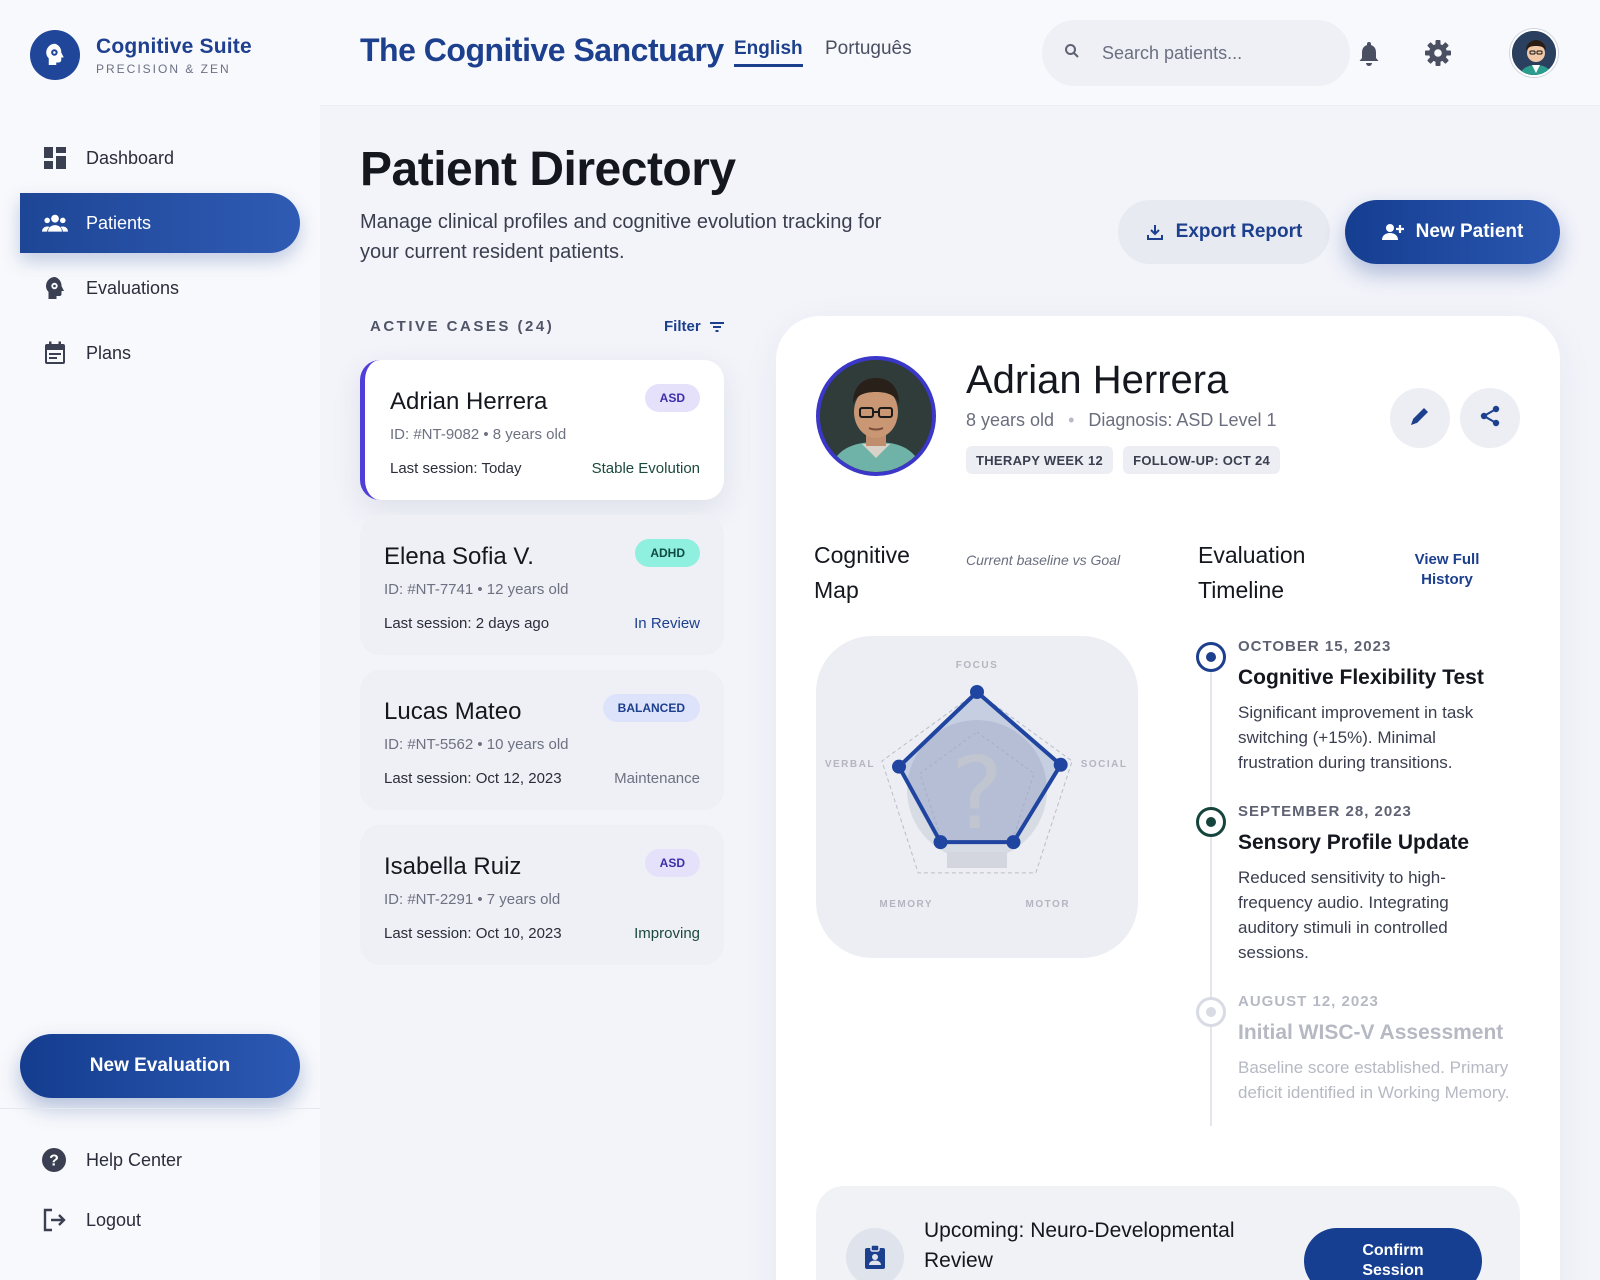  I want to click on patient-avatar, so click(876, 416).